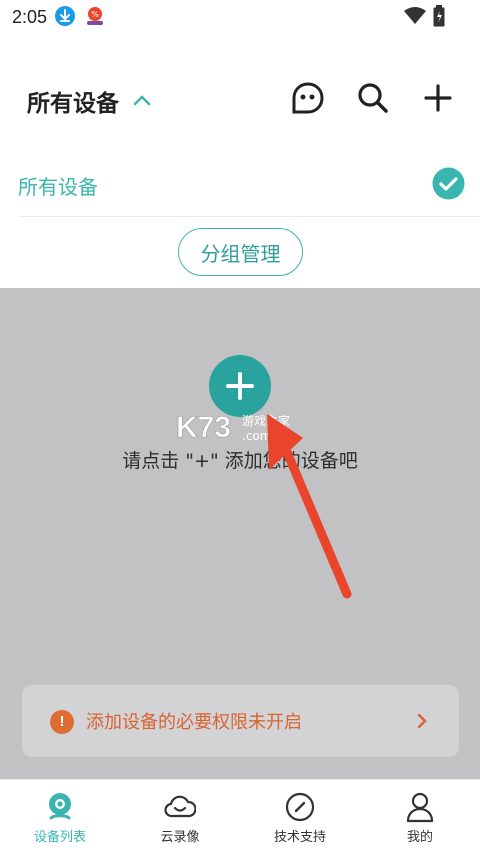  What do you see at coordinates (415, 16) in the screenshot?
I see `wifi-icon` at bounding box center [415, 16].